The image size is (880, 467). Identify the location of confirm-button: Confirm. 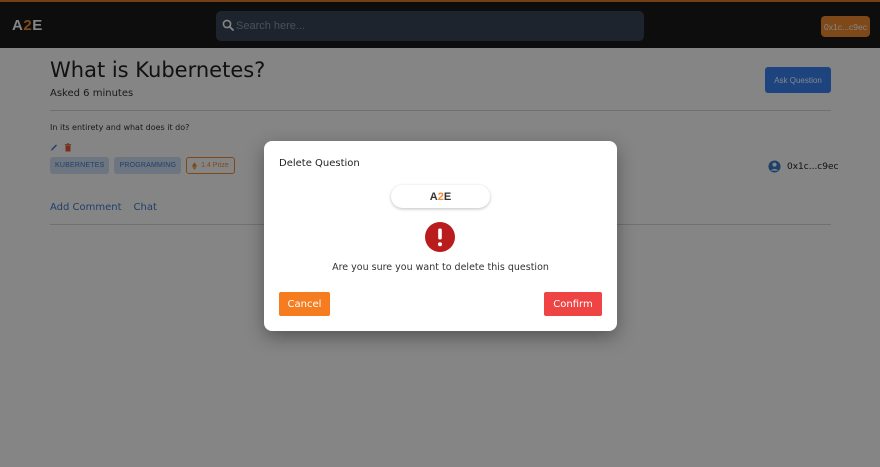
(573, 304).